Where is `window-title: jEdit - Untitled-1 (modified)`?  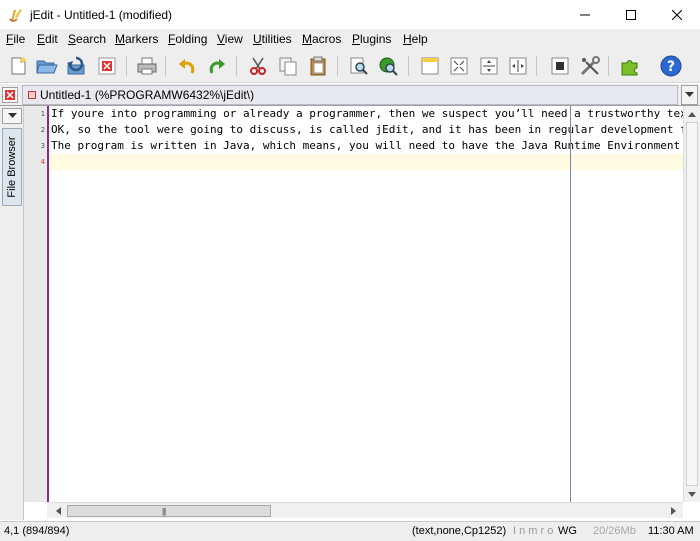
window-title: jEdit - Untitled-1 (modified) is located at coordinates (101, 15).